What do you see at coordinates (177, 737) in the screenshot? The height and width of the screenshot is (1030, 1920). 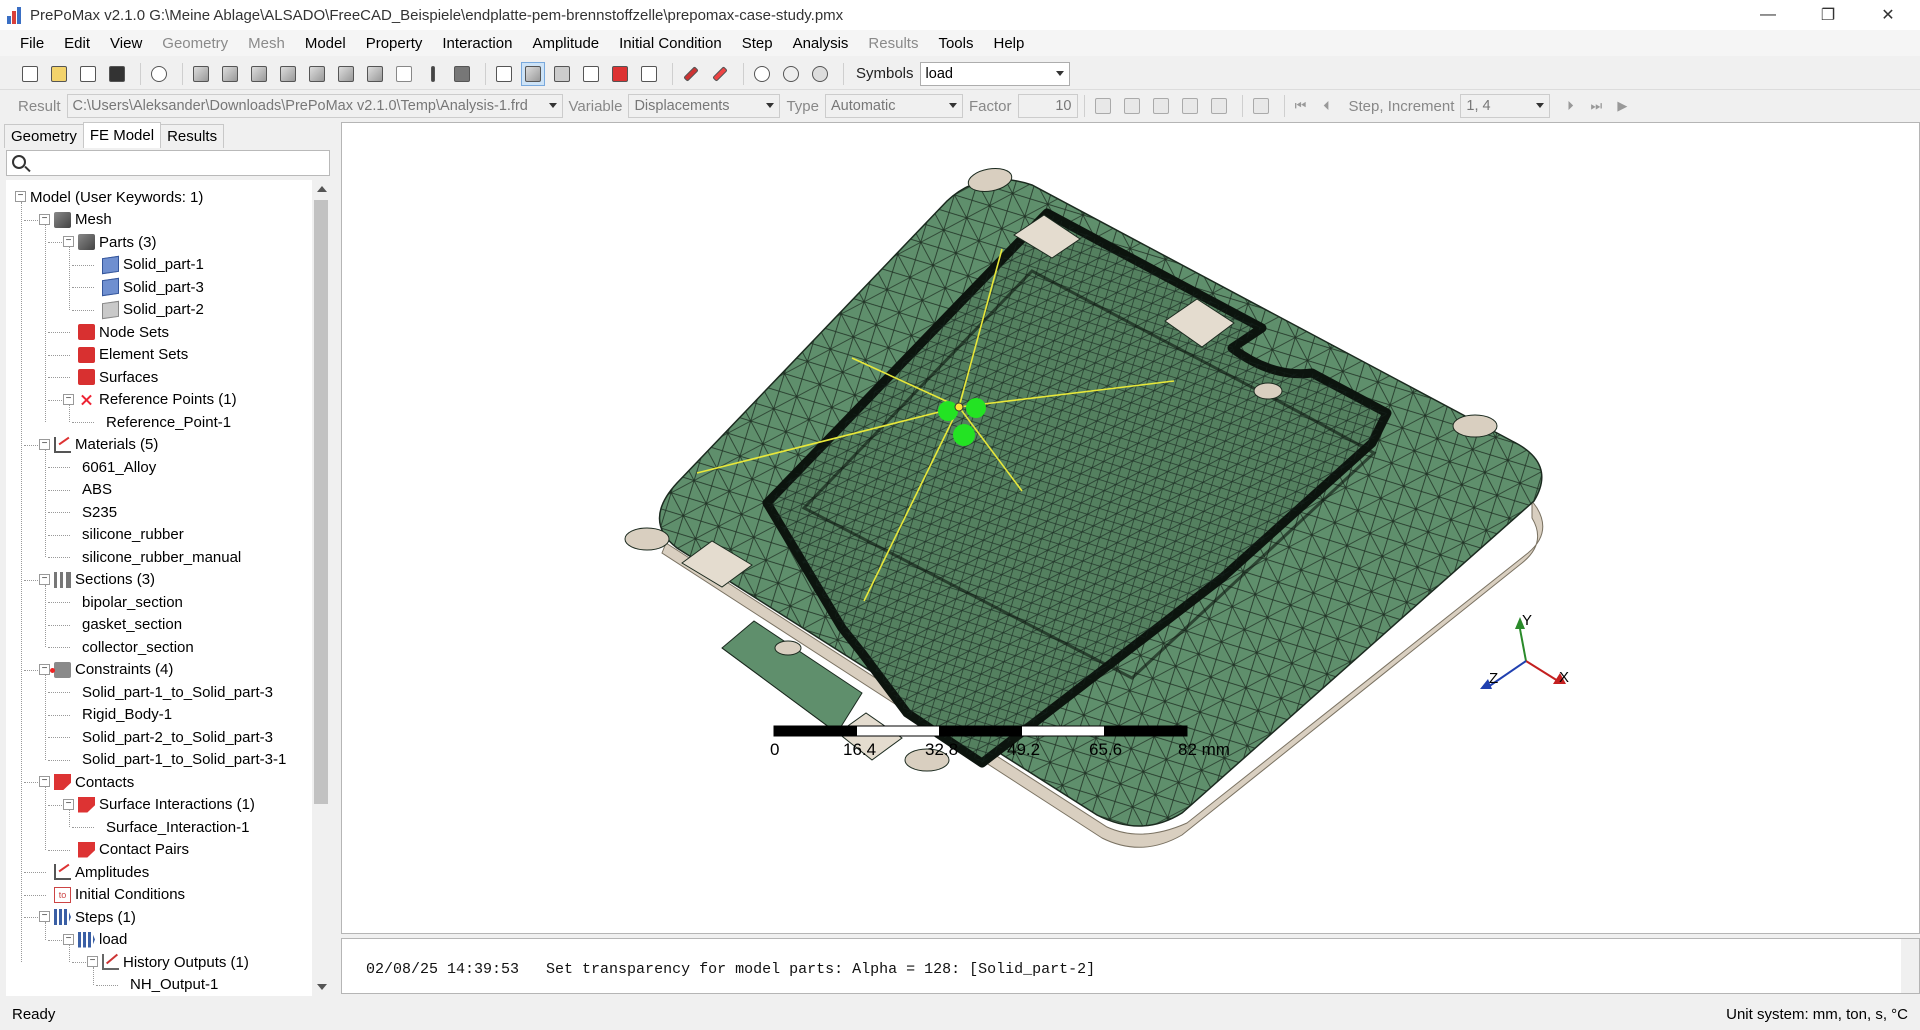 I see `tree-node: Solid_part-2_to_Solid_part-3` at bounding box center [177, 737].